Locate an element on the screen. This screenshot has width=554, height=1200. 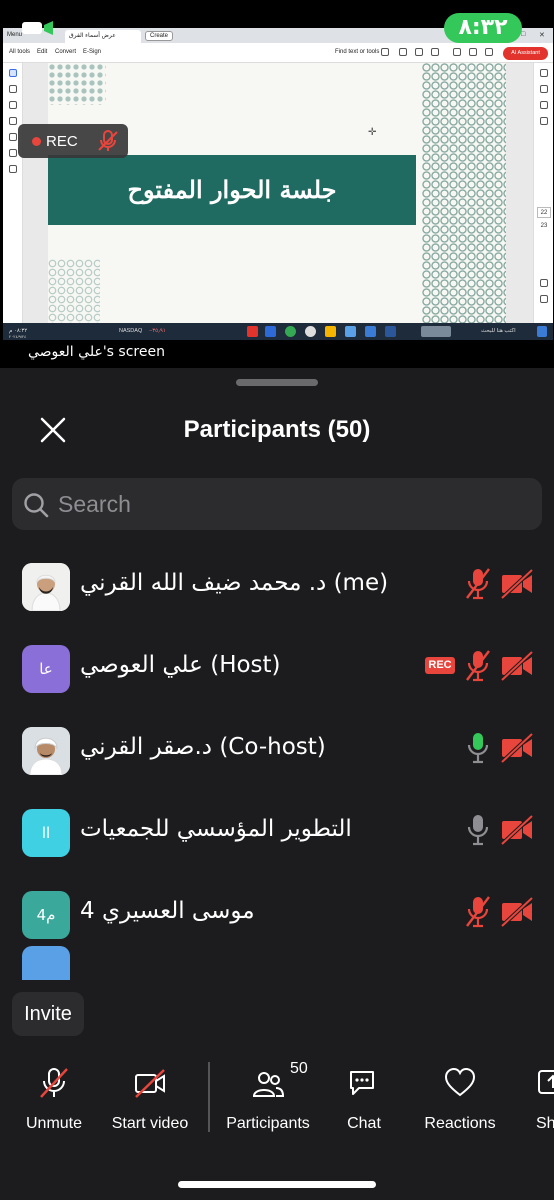
start-video-label: Start video is located at coordinates (150, 1123).